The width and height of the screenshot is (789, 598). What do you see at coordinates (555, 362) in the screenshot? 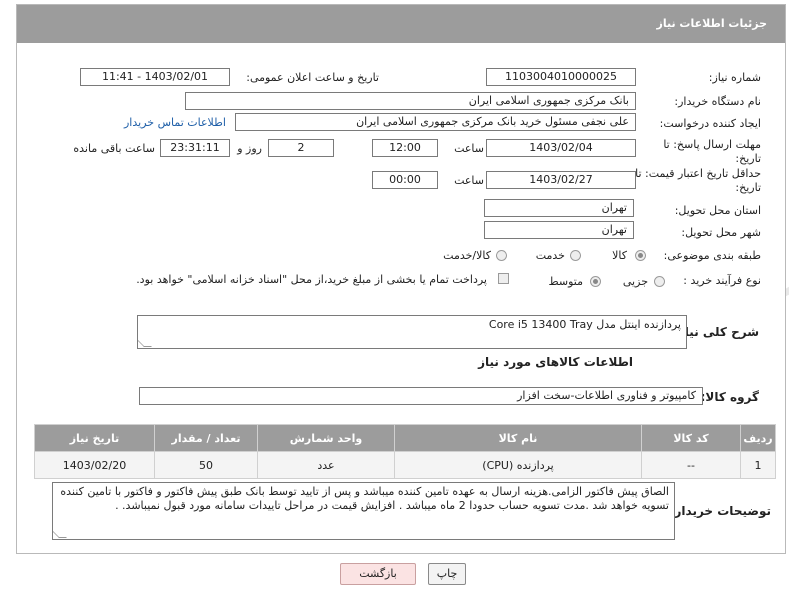
I see `goods-info-title: اطلاعات کالاهای مورد نیاز` at bounding box center [555, 362].